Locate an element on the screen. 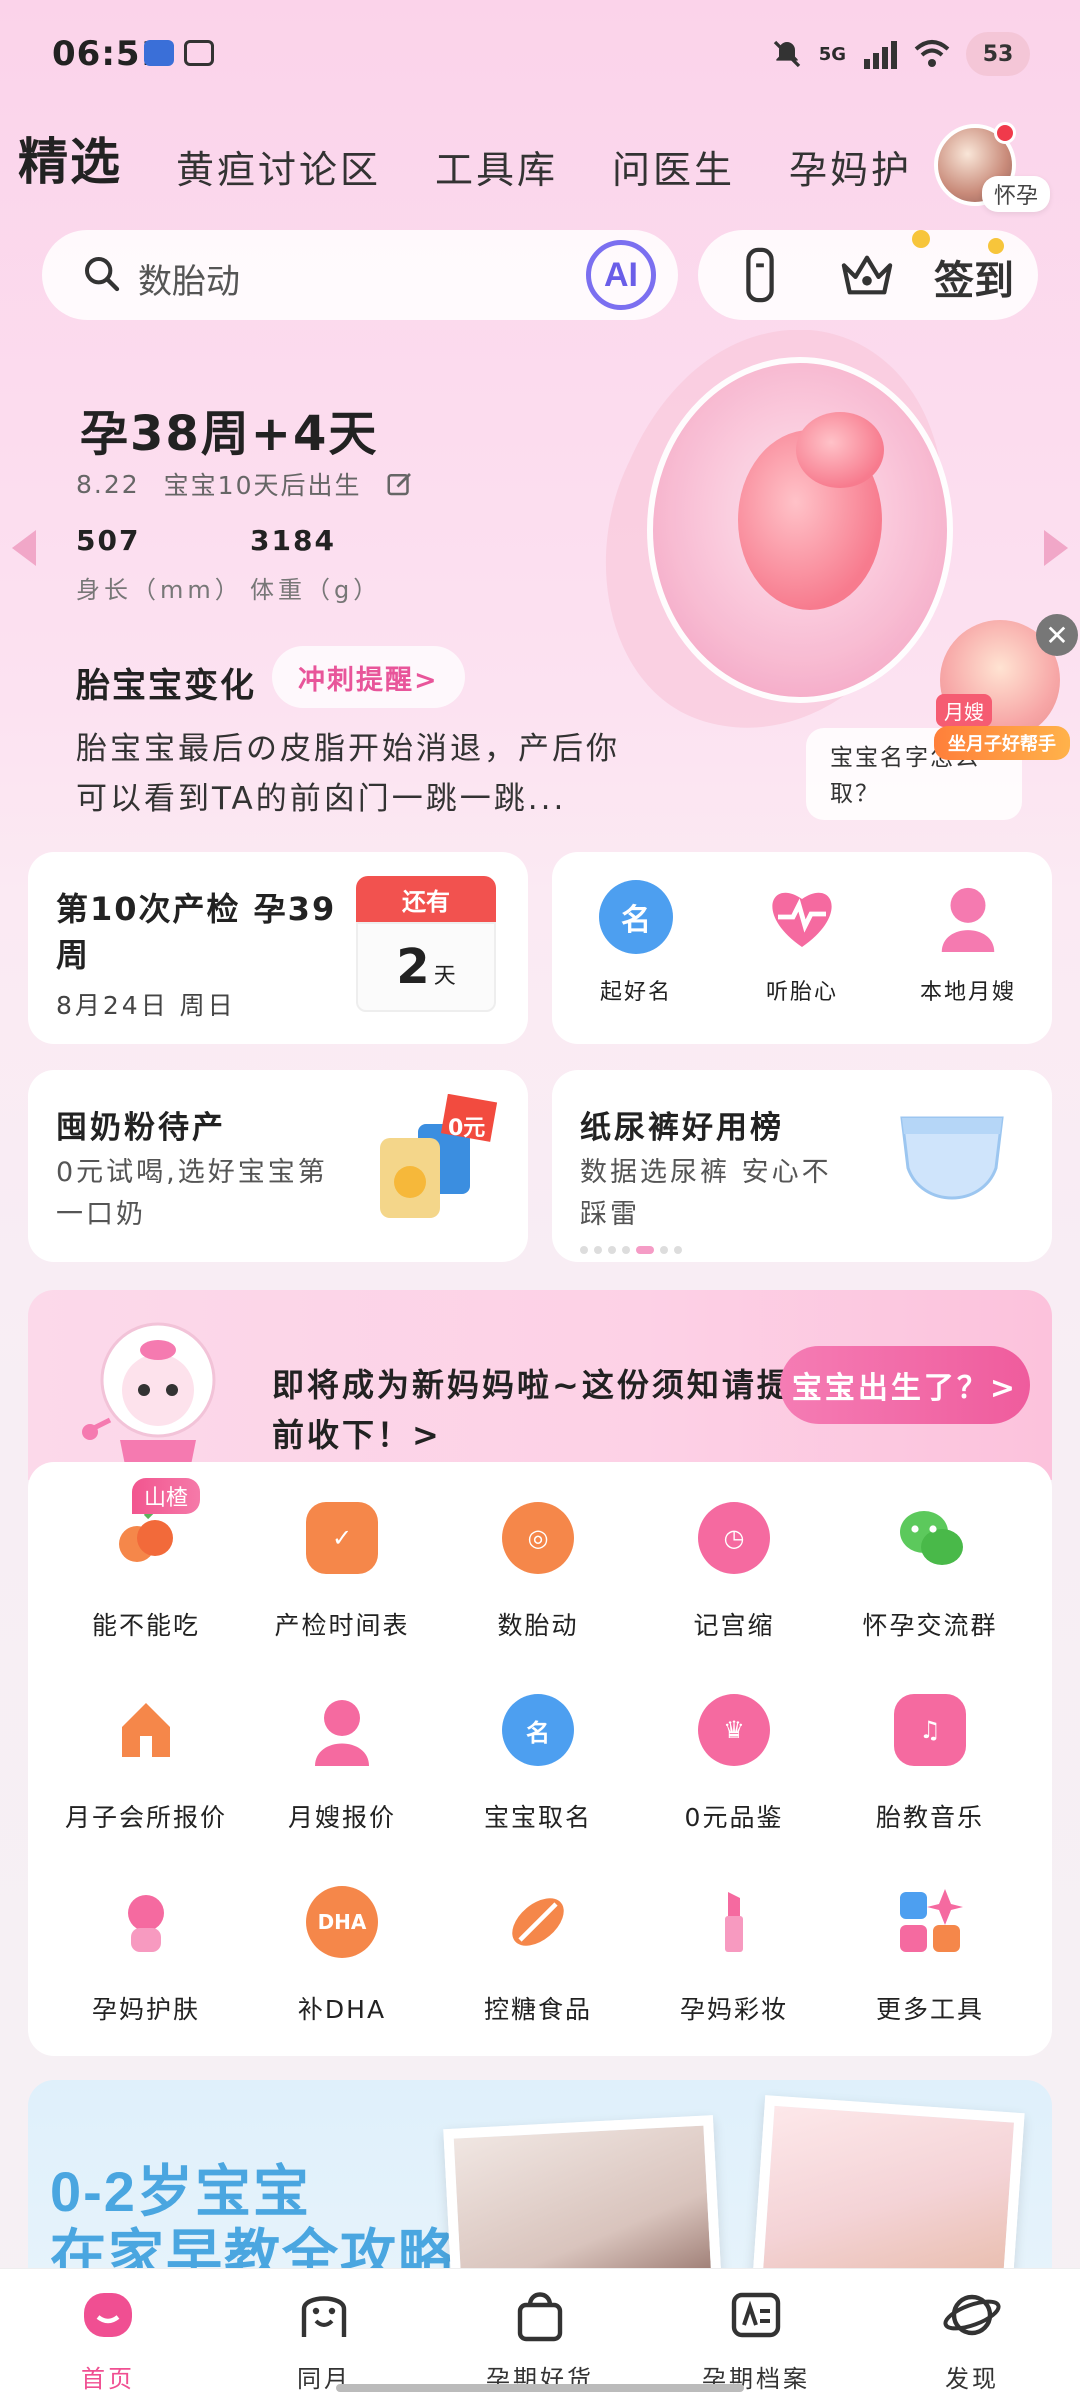 This screenshot has width=1080, height=2400. diaper-image is located at coordinates (952, 1158).